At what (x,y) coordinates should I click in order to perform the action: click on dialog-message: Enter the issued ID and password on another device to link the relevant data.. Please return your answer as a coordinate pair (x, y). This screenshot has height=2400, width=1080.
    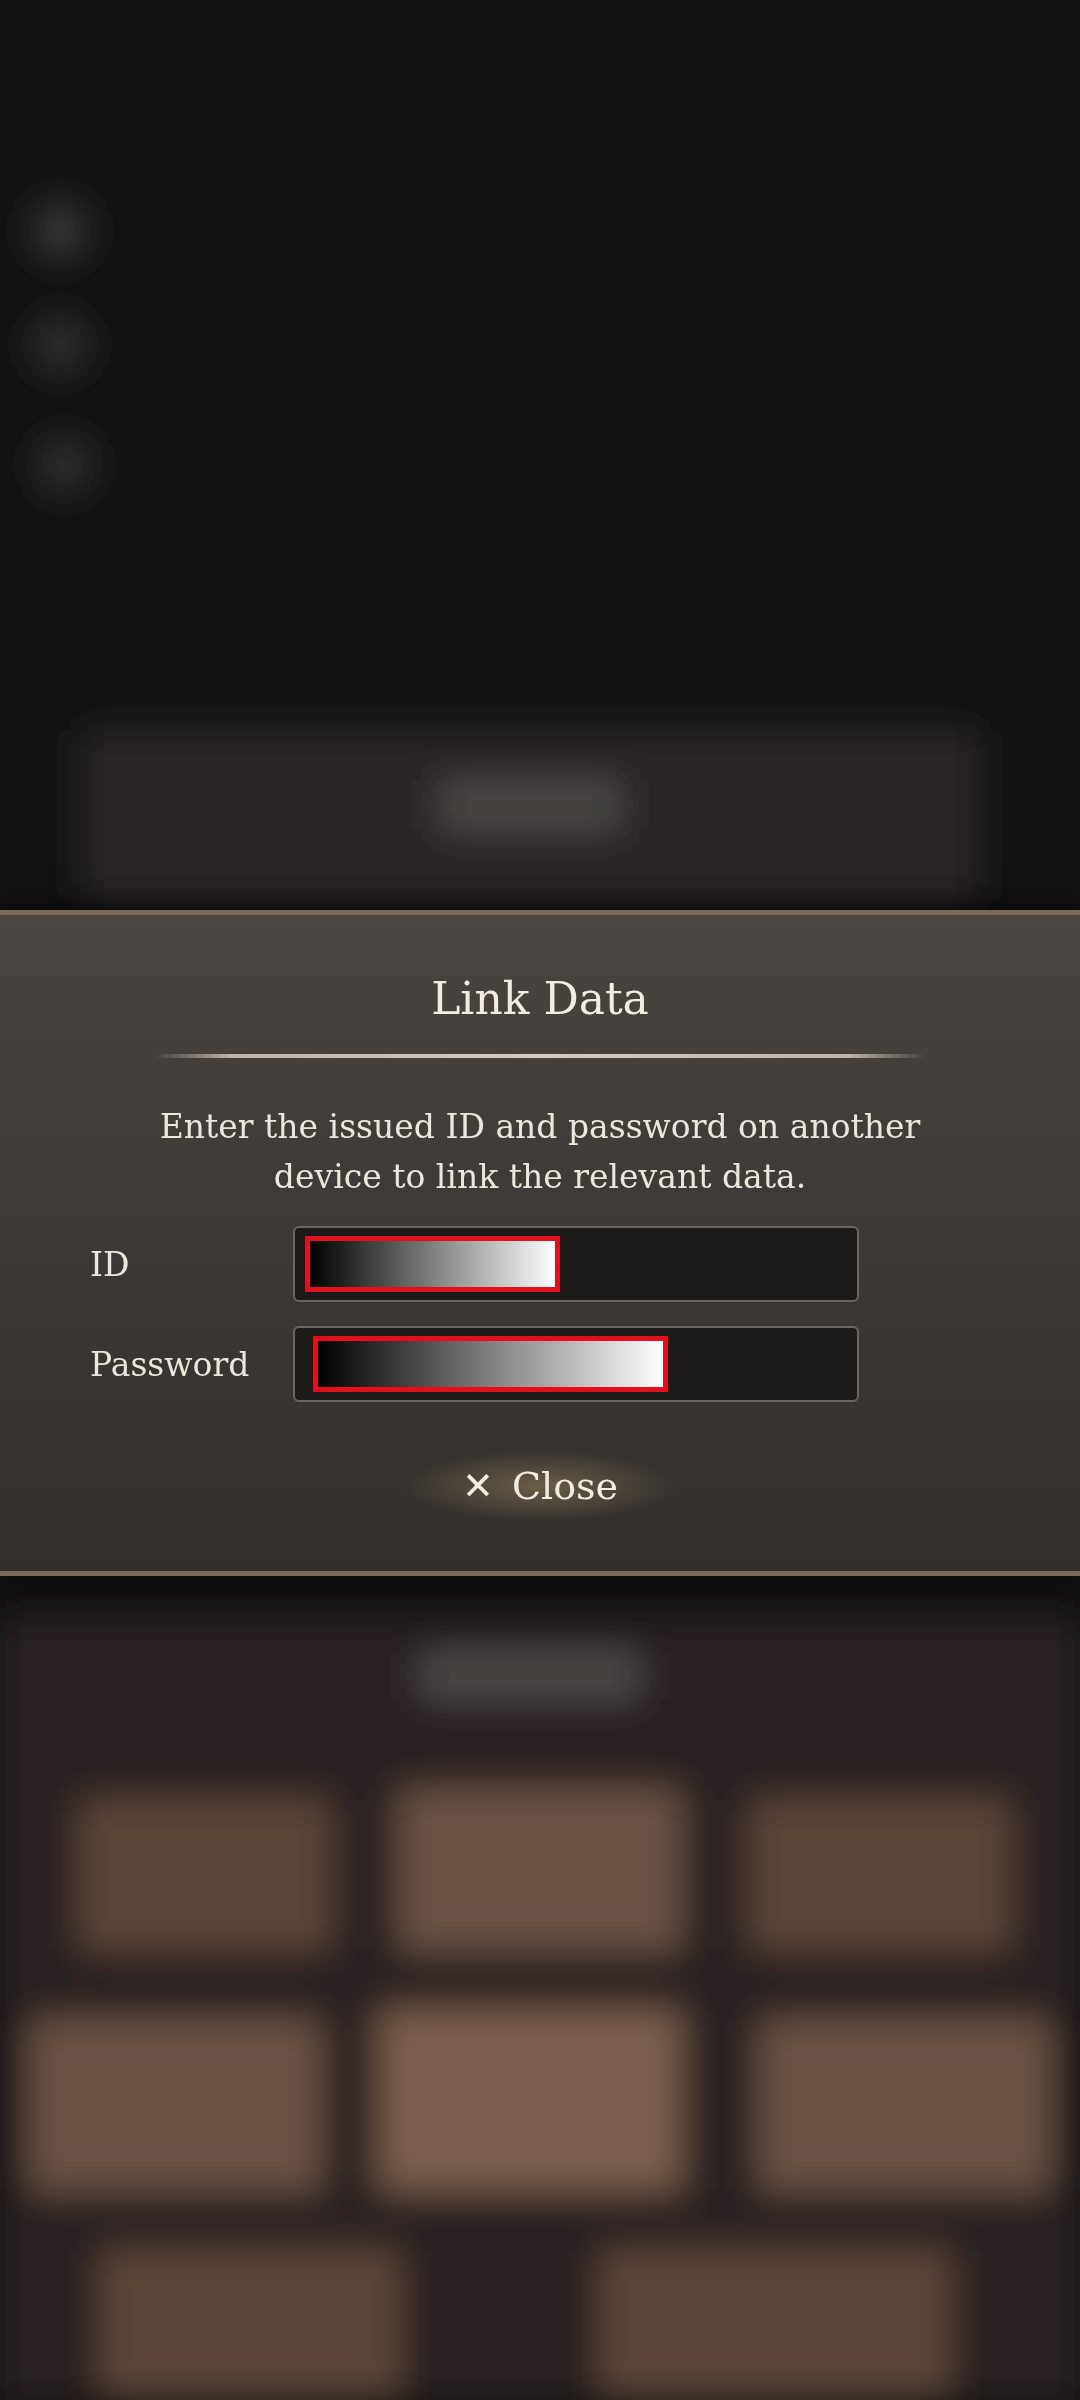
    Looking at the image, I should click on (540, 1152).